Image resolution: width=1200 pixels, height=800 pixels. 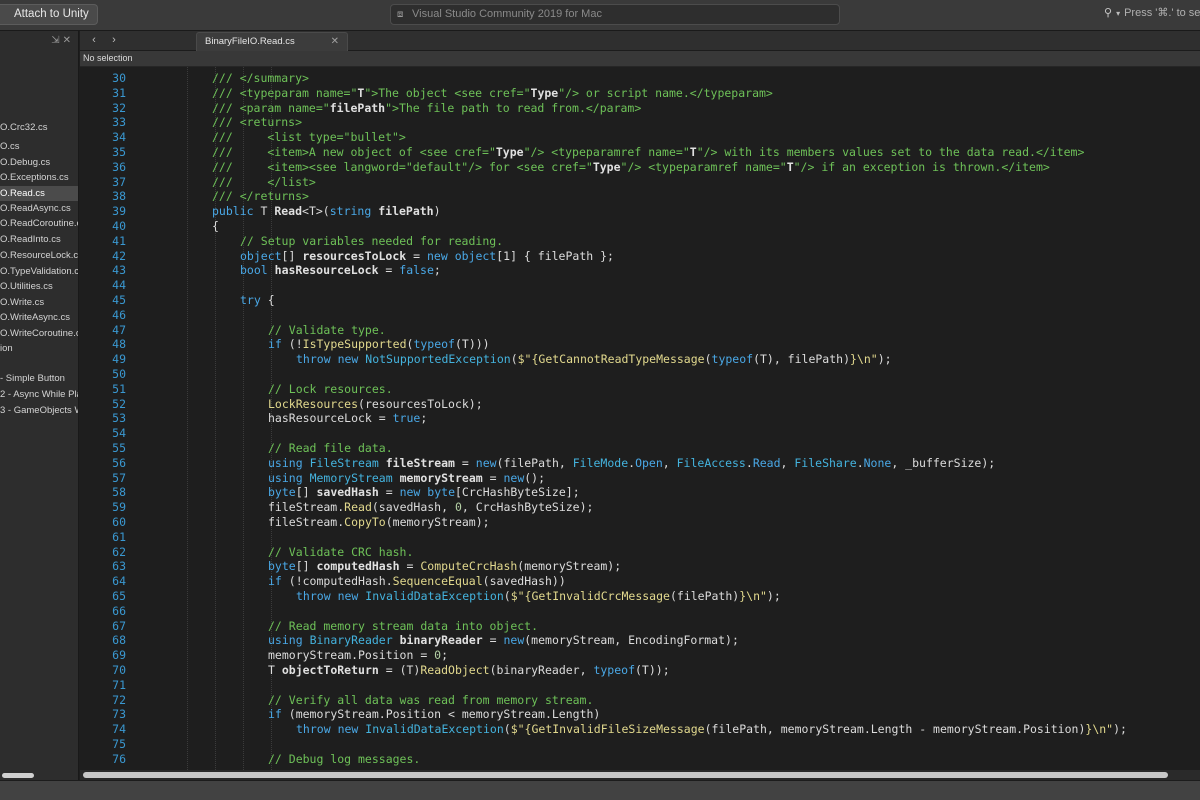 I want to click on line-number: 40, so click(x=119, y=226).